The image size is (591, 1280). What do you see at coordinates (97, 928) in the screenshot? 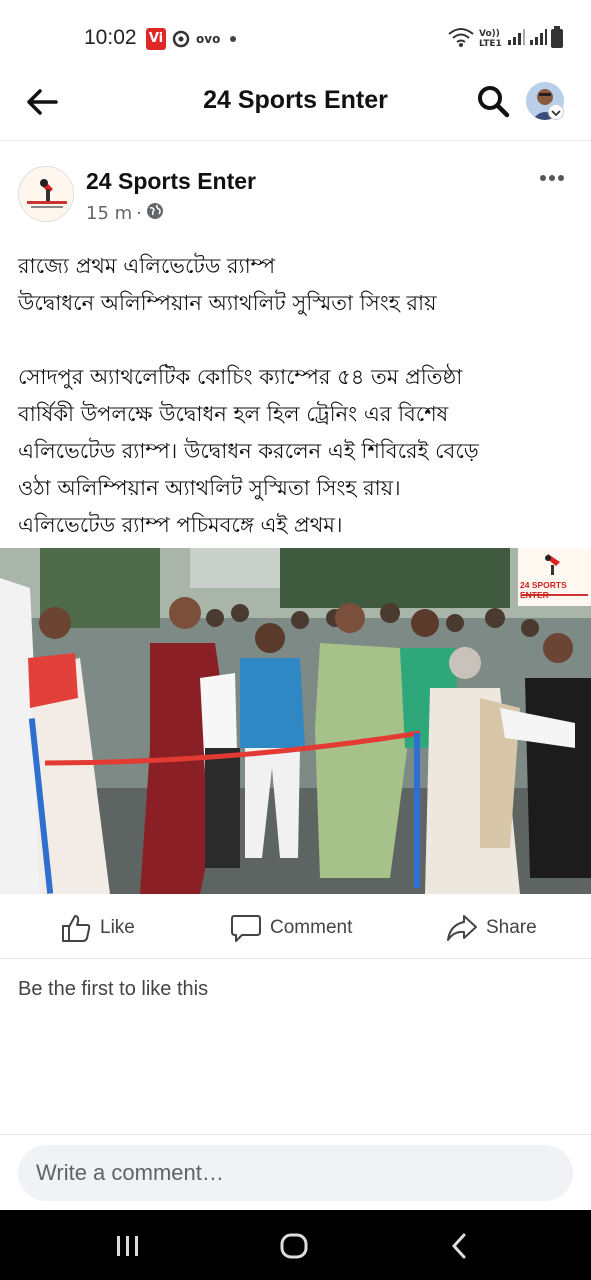
I see `like-button: Like` at bounding box center [97, 928].